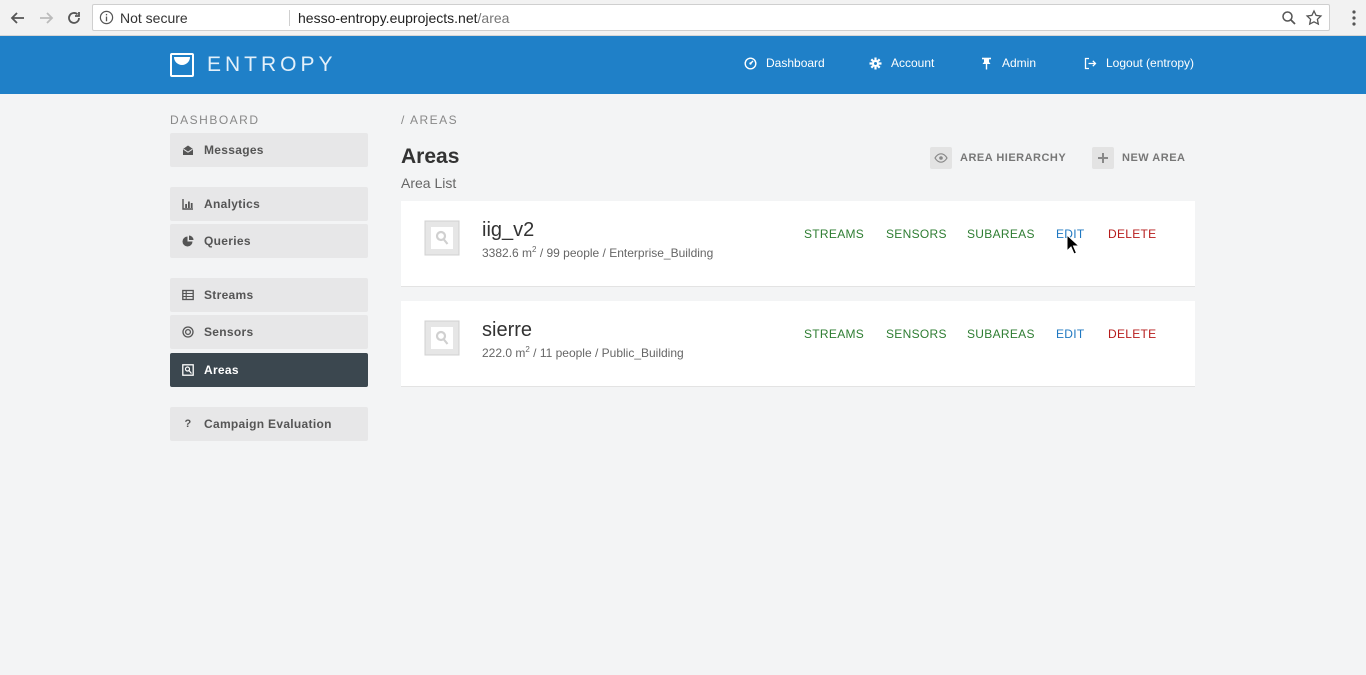 The height and width of the screenshot is (675, 1366). Describe the element at coordinates (221, 370) in the screenshot. I see `sidebar-item-label: Areas` at that location.